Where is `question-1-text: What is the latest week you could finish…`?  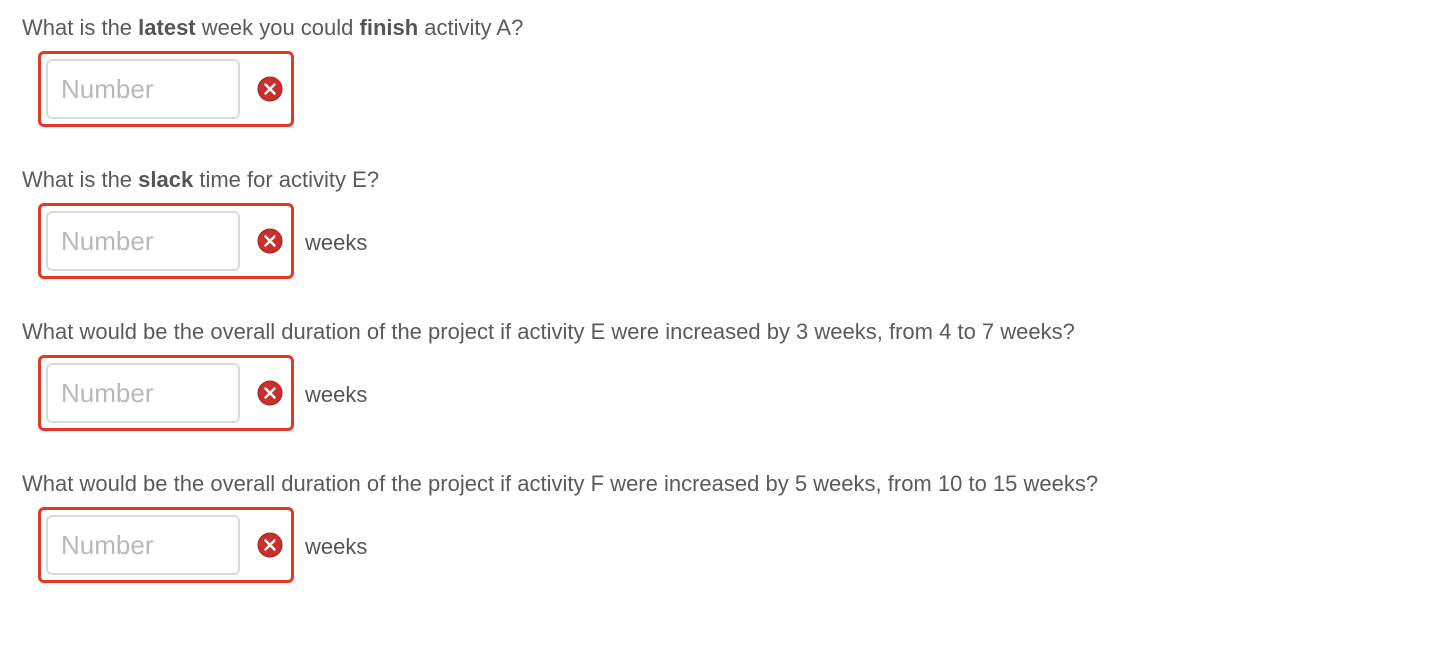
question-1-text: What is the latest week you could finish… is located at coordinates (272, 28).